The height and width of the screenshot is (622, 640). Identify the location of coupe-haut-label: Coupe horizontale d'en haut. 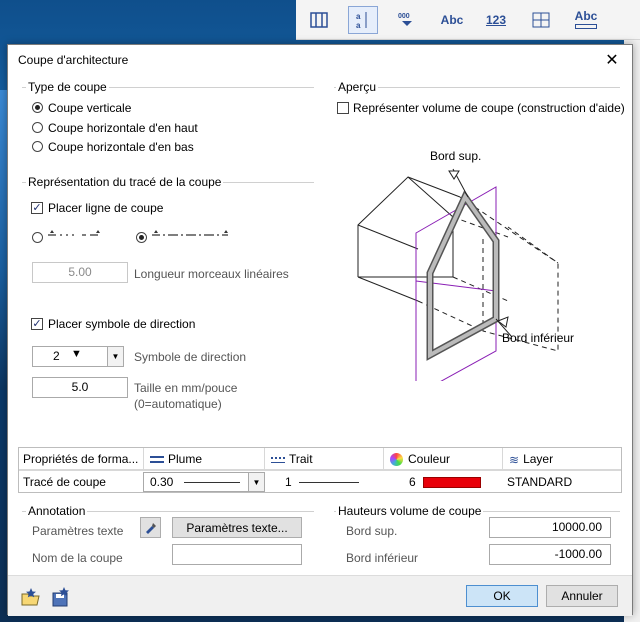
(123, 128).